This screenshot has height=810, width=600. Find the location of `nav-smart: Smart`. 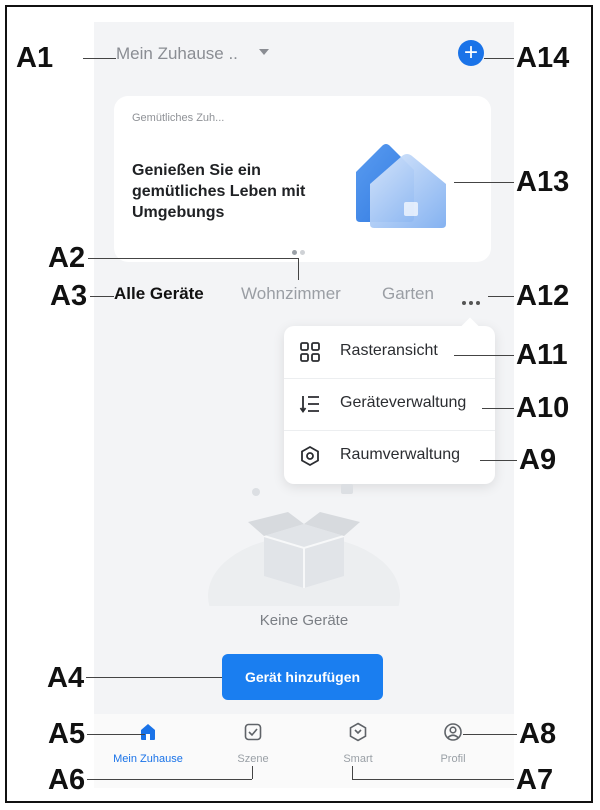

nav-smart: Smart is located at coordinates (358, 743).